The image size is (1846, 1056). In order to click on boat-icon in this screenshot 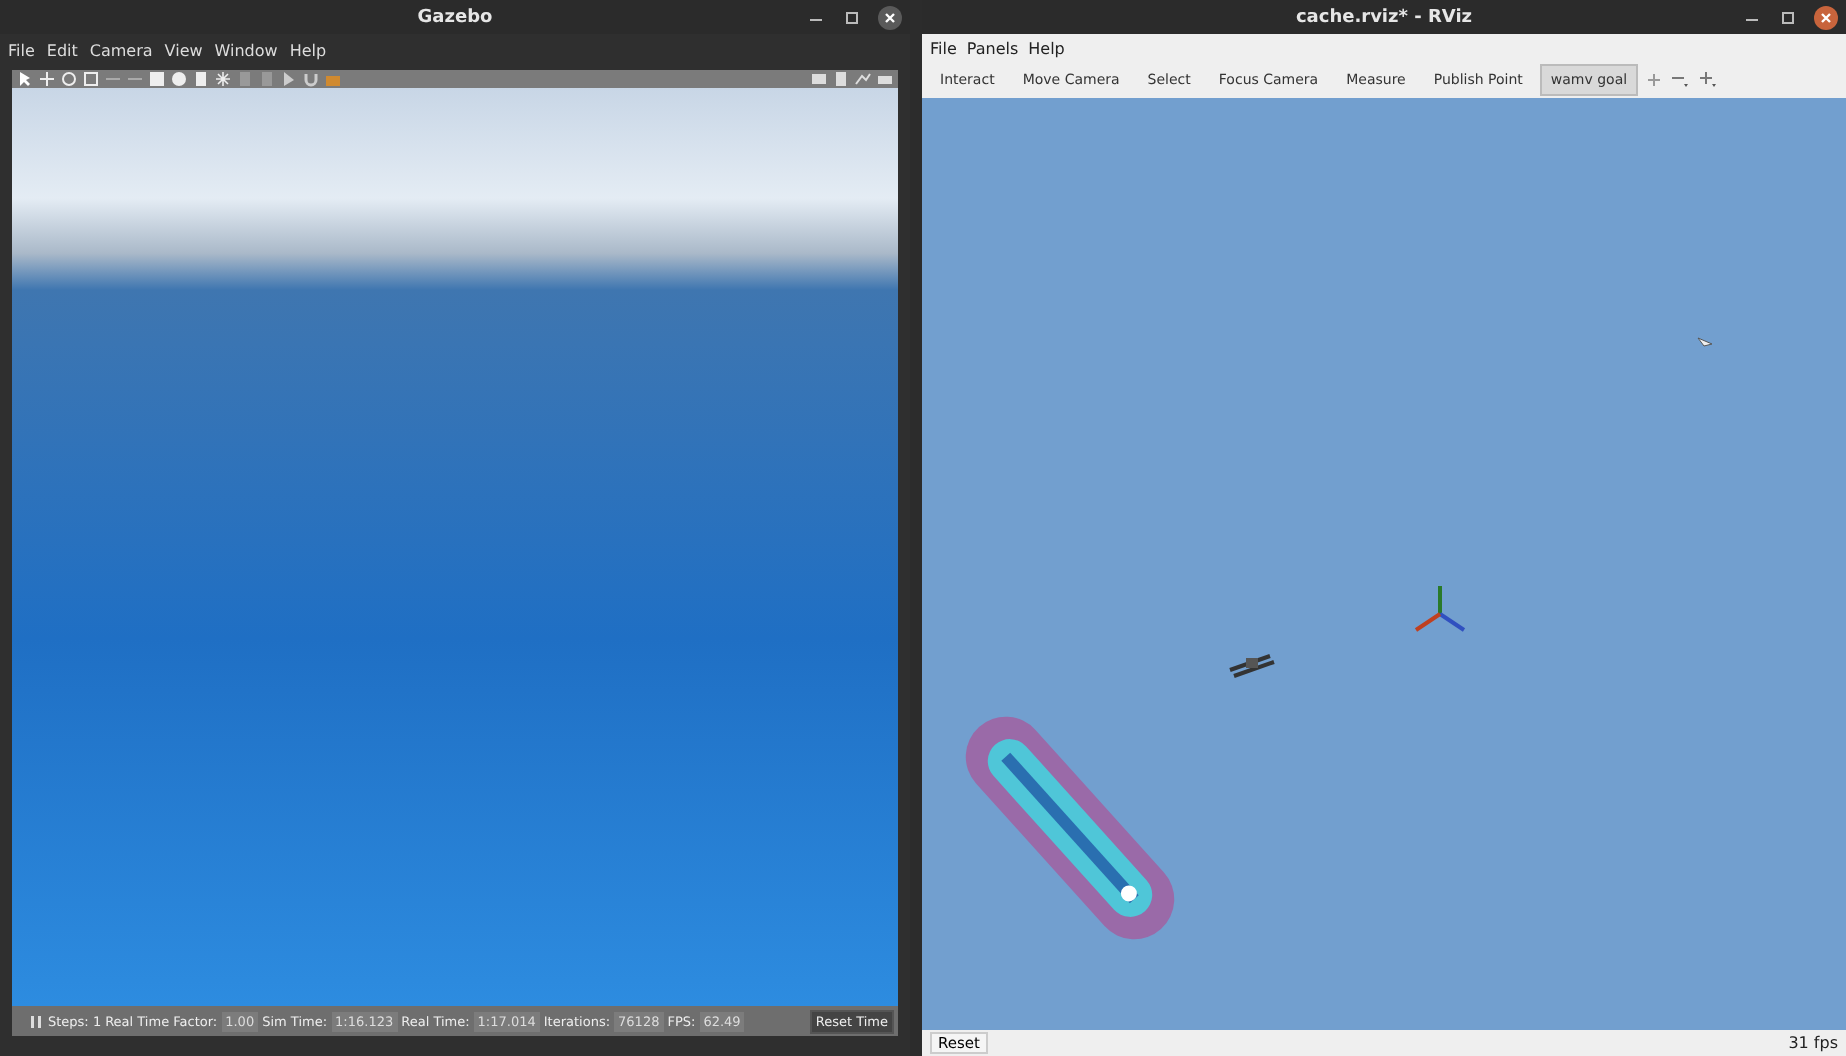, I will do `click(1252, 664)`.